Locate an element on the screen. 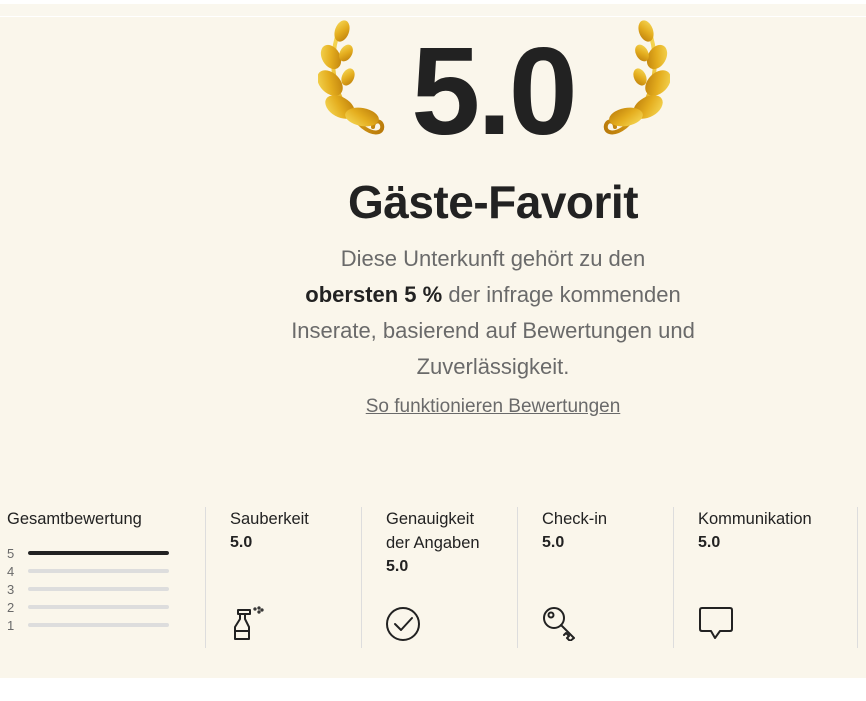  histogram-row: 3 is located at coordinates (92, 590).